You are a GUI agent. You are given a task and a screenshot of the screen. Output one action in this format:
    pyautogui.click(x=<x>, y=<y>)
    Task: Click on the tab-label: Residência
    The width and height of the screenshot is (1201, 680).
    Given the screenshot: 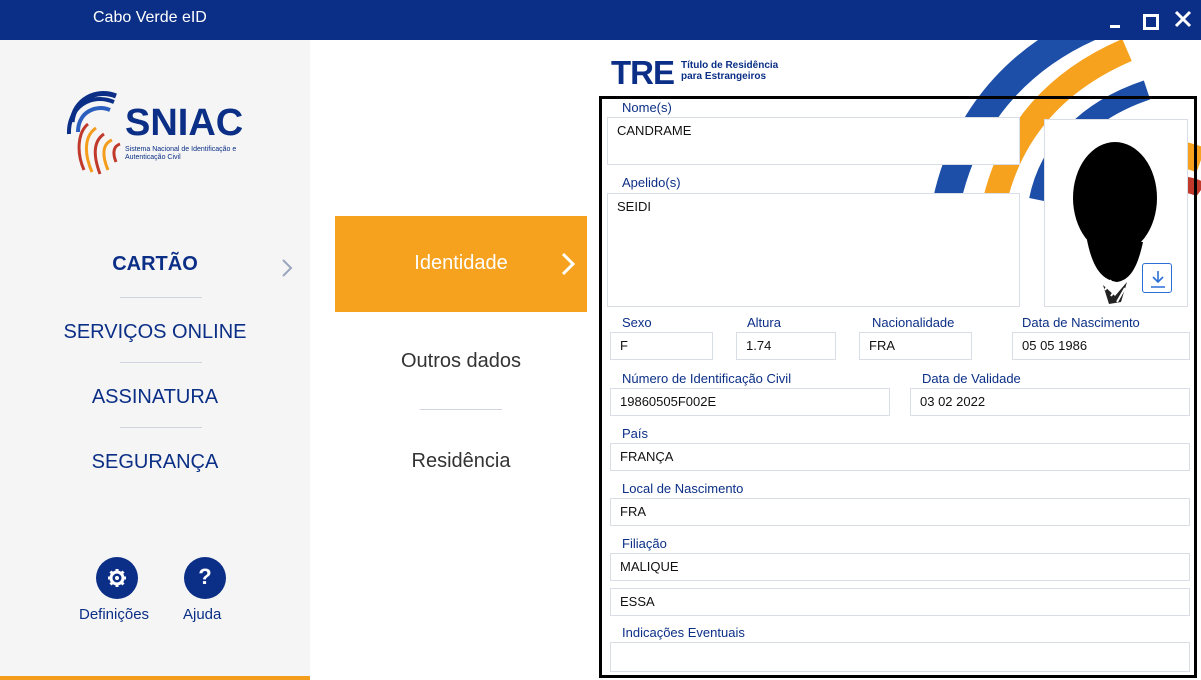 What is the action you would take?
    pyautogui.click(x=461, y=461)
    